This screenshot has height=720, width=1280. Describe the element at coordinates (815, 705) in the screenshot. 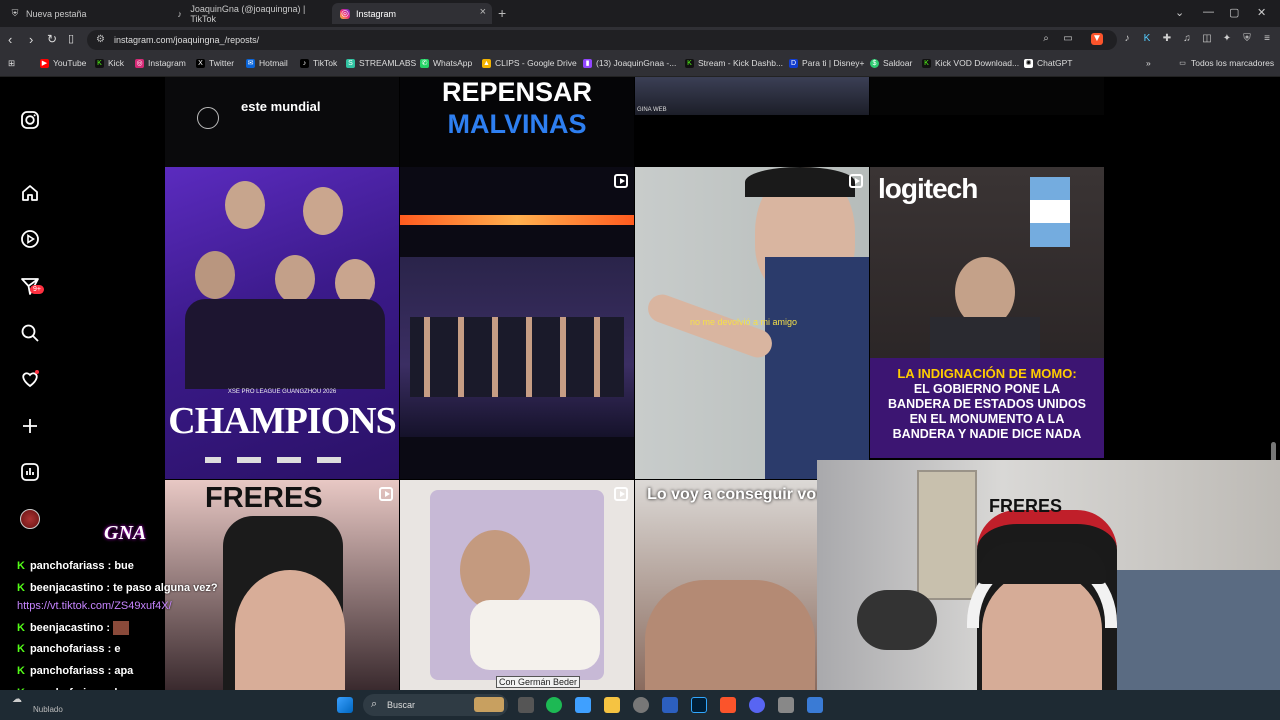

I see `app-2-icon` at that location.